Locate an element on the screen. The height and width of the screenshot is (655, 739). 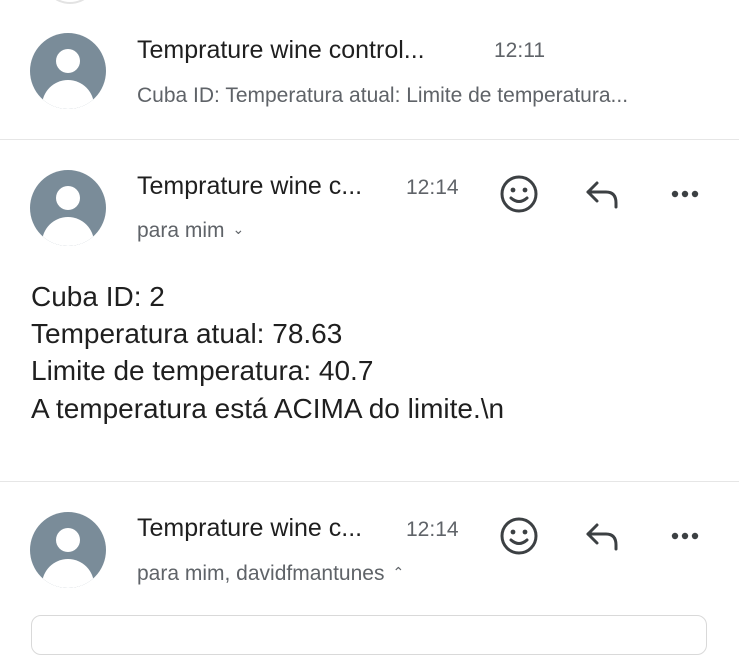
recipients-text: para mim is located at coordinates (181, 230).